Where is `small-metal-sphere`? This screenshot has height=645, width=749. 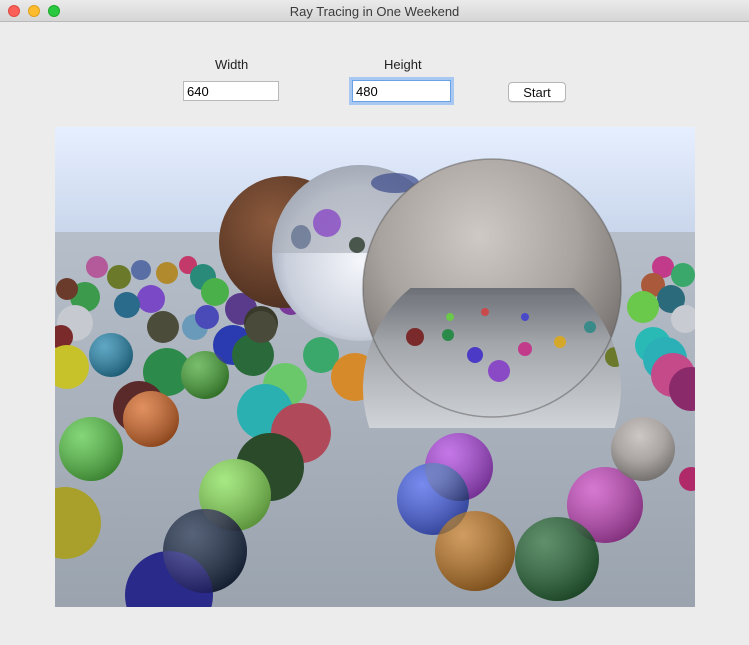
small-metal-sphere is located at coordinates (643, 449).